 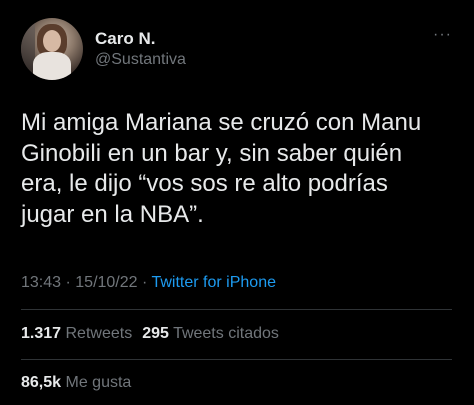 What do you see at coordinates (106, 282) in the screenshot?
I see `tweet-date: 15/10/22` at bounding box center [106, 282].